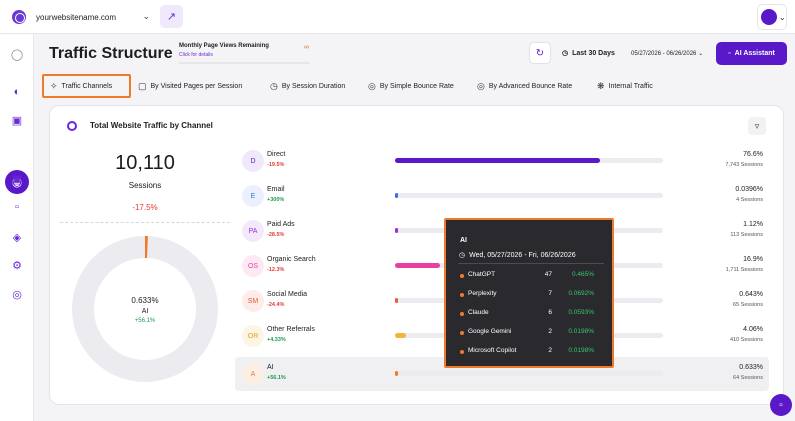  Describe the element at coordinates (171, 16) in the screenshot. I see `external-link-button: ↗` at that location.